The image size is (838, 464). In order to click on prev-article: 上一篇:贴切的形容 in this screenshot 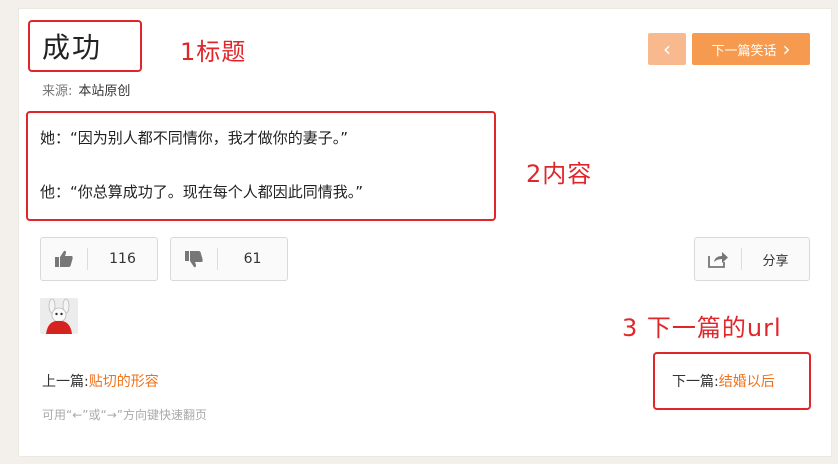, I will do `click(100, 381)`.